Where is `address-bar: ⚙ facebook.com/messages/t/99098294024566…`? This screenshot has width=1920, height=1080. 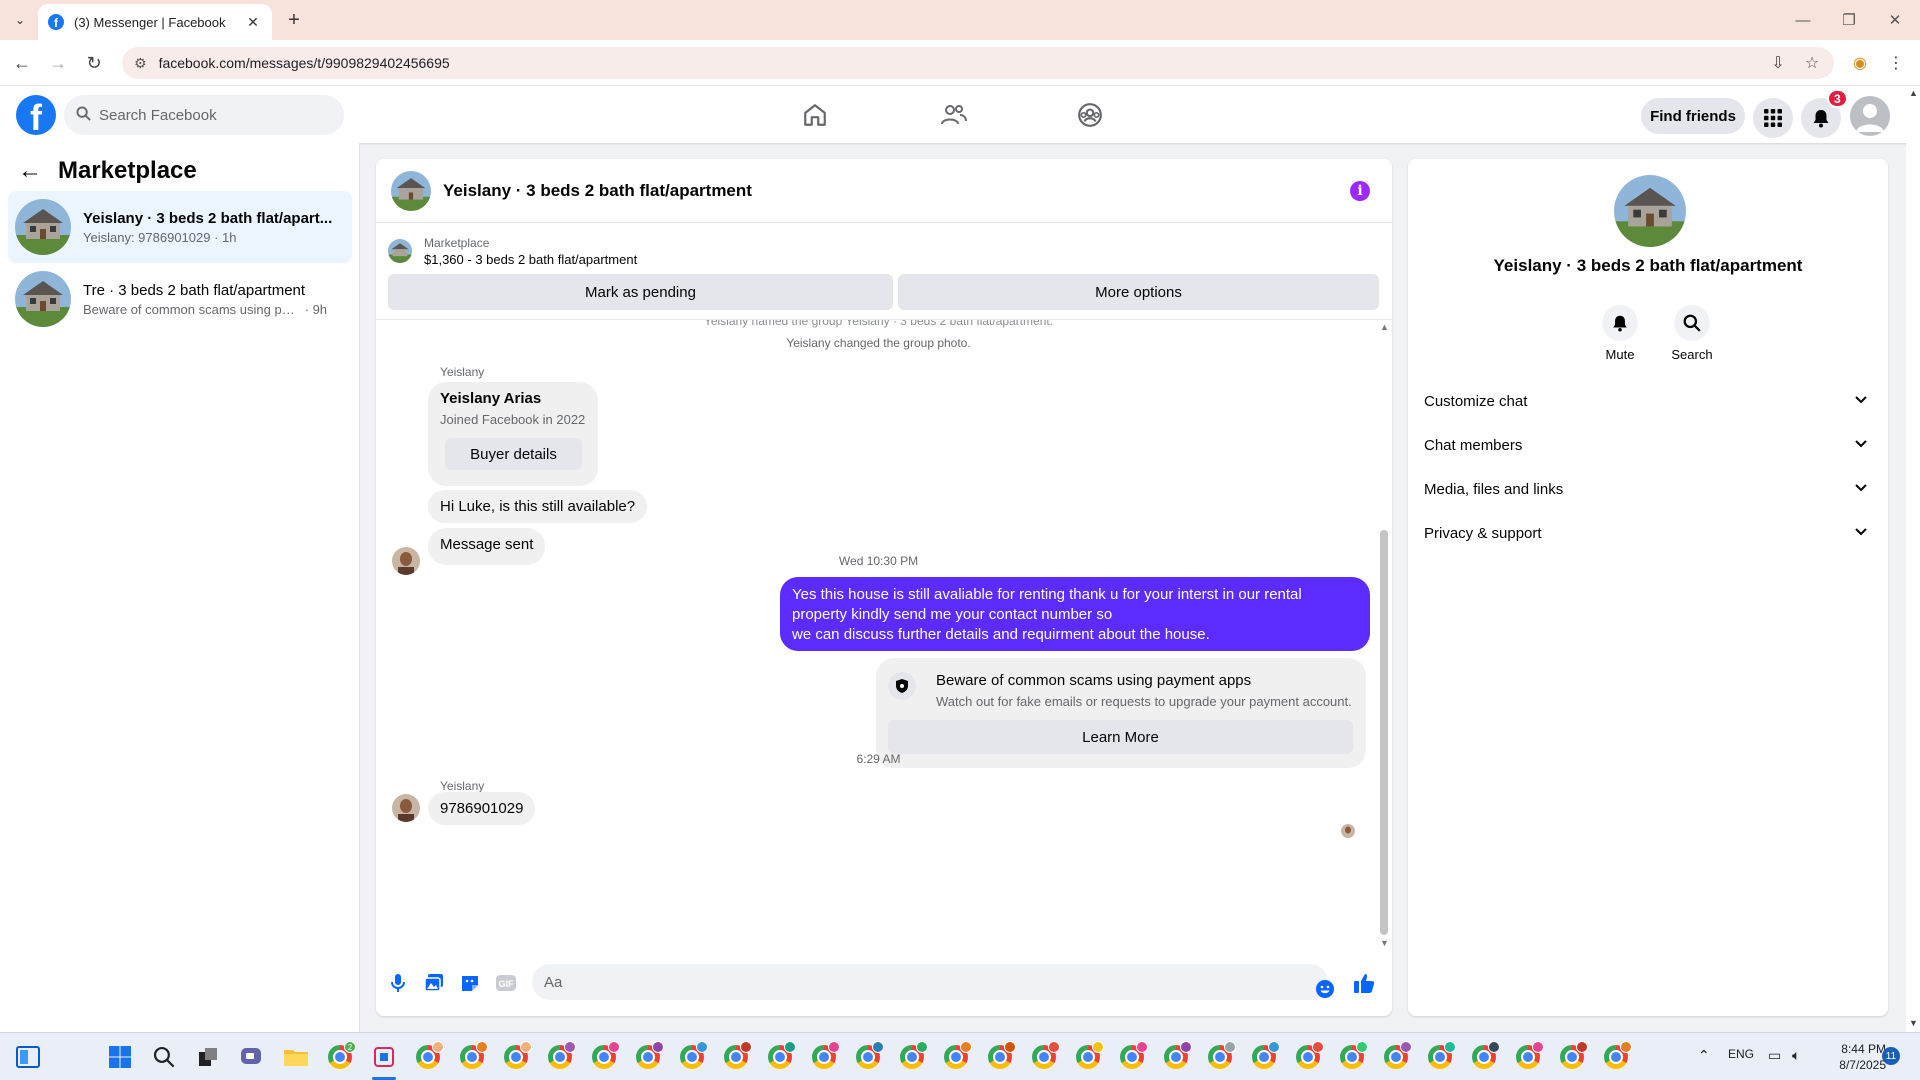 address-bar: ⚙ facebook.com/messages/t/99098294024566… is located at coordinates (978, 63).